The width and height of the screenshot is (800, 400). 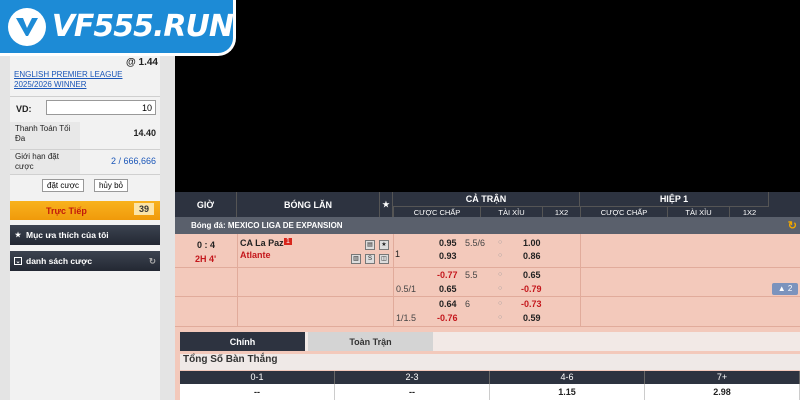 What do you see at coordinates (255, 255) in the screenshot?
I see `away-team: Atlante` at bounding box center [255, 255].